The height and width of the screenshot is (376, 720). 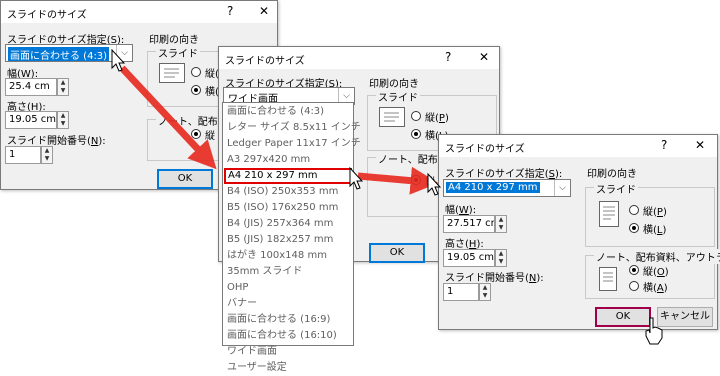 I want to click on height-label: 高さ(H):, so click(x=464, y=244).